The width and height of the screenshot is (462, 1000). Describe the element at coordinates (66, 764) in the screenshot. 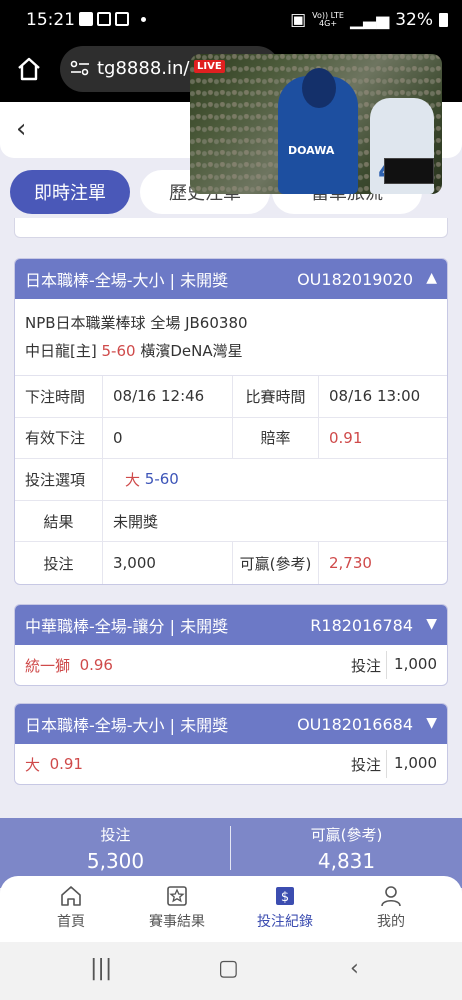

I see `bet-odds: 0.91` at that location.